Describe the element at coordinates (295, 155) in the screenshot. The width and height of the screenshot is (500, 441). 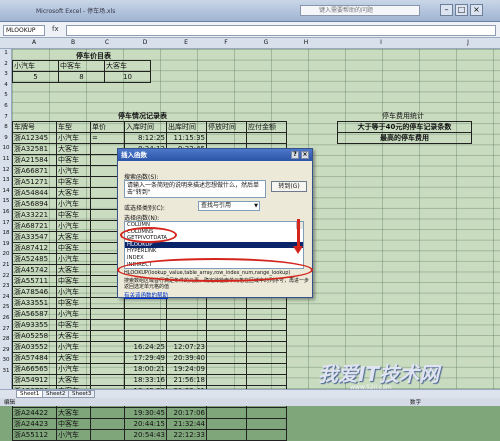
I see `help-icon: ?` at that location.